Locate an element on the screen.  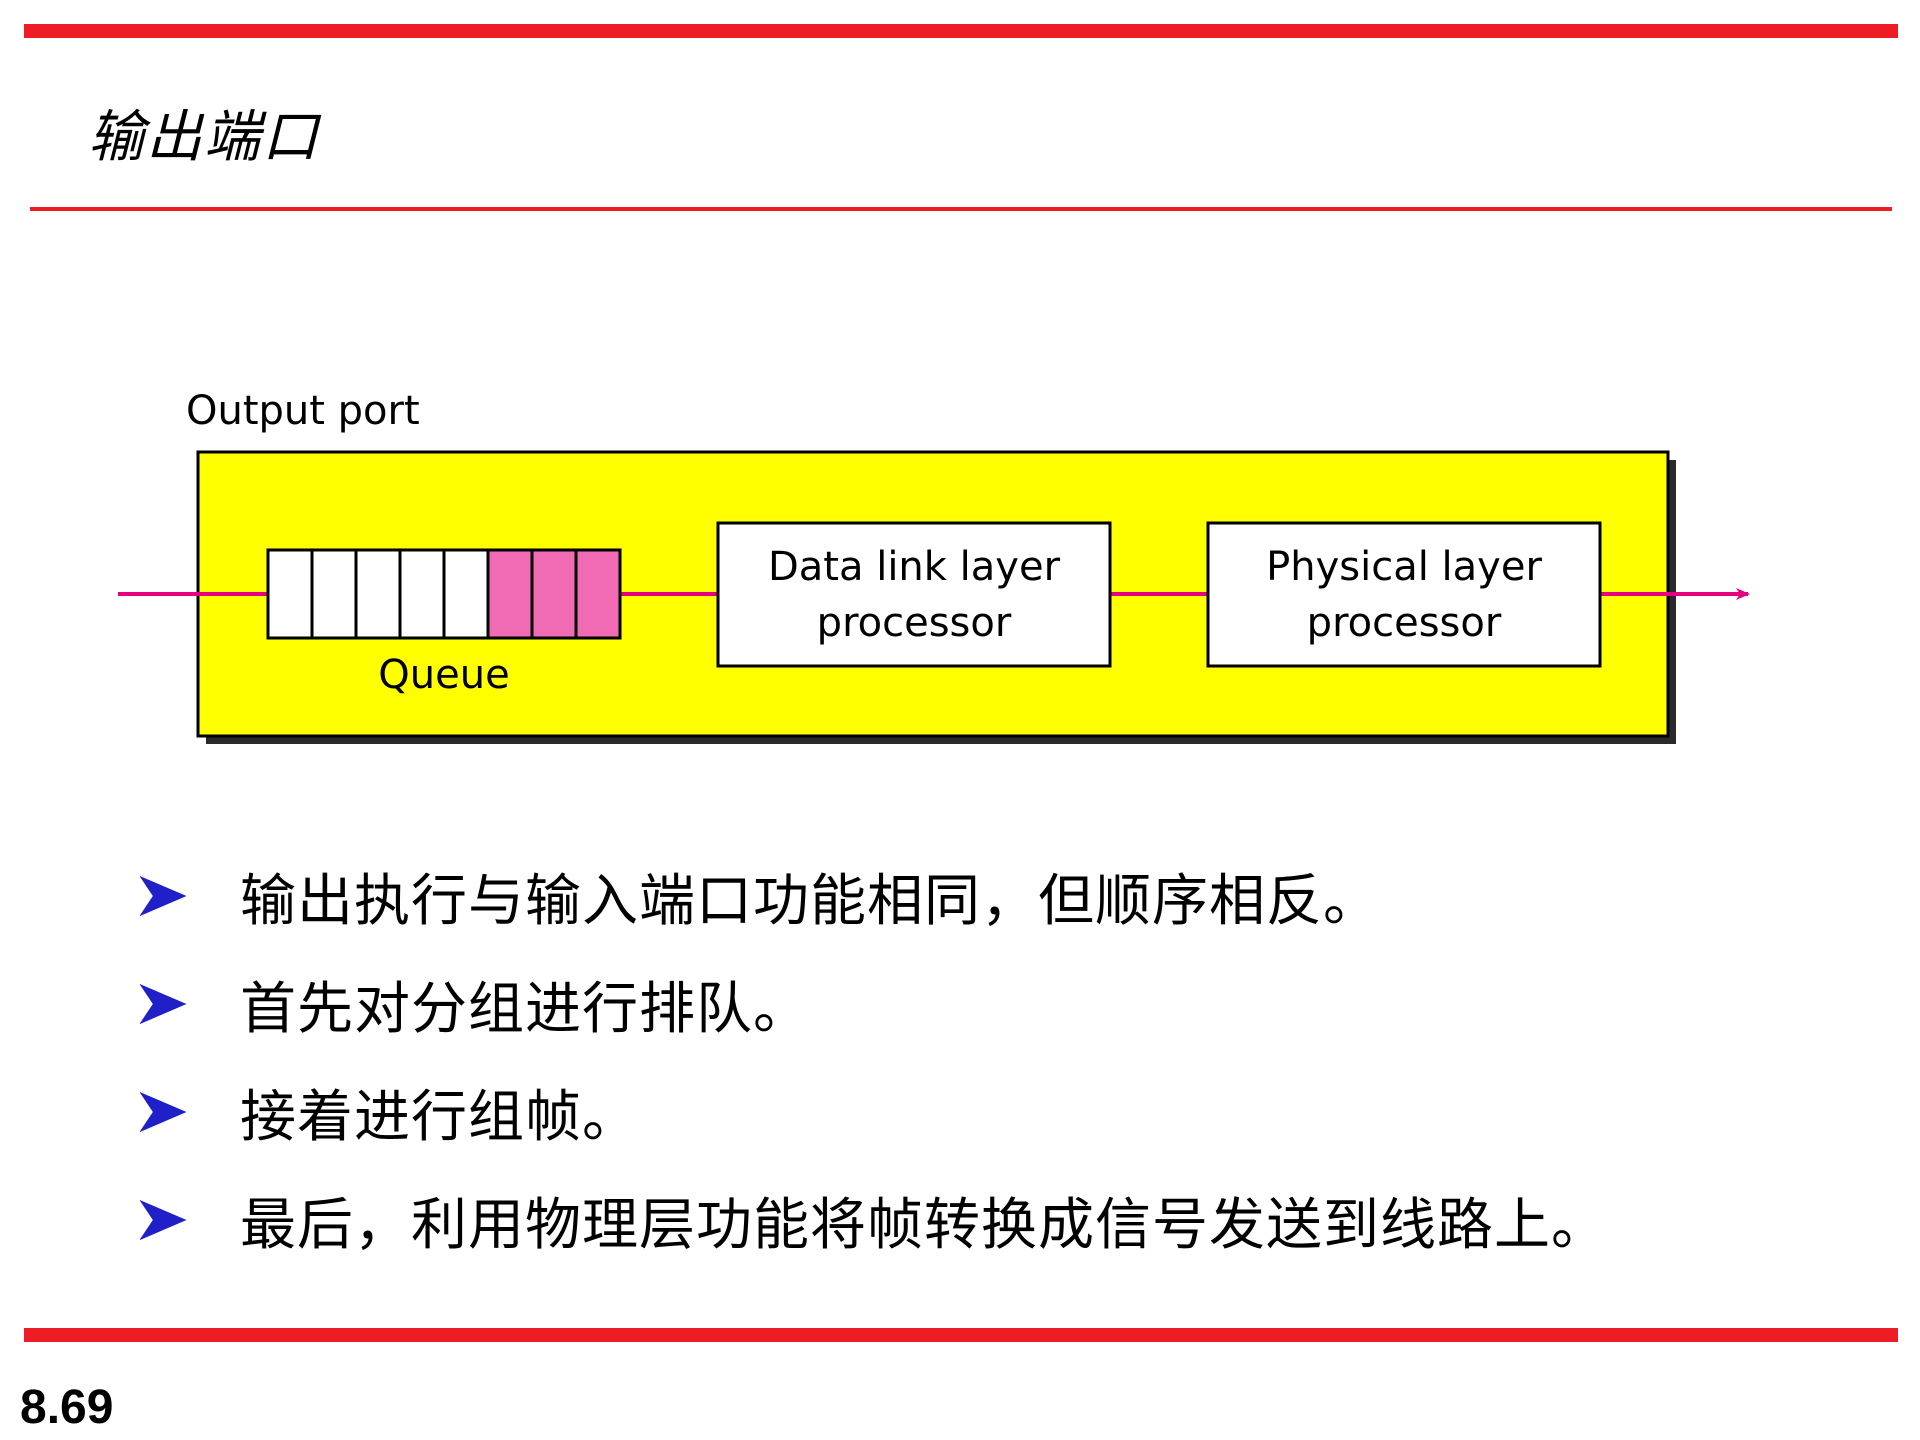
queue is located at coordinates (444, 594).